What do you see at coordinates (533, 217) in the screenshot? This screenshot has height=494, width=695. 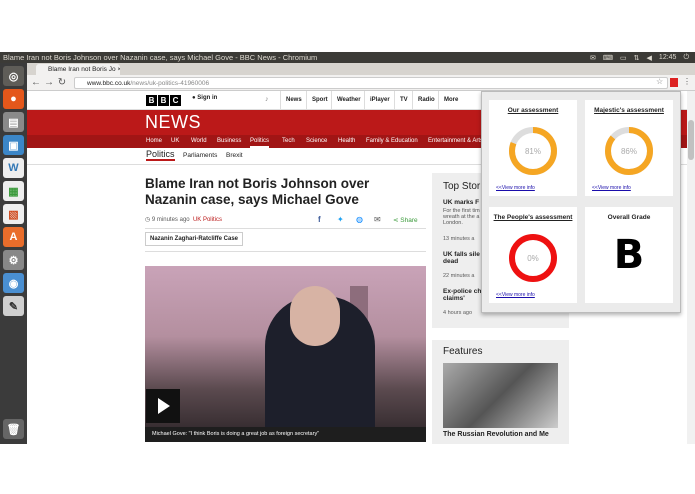 I see `card-title: The People's assessment` at bounding box center [533, 217].